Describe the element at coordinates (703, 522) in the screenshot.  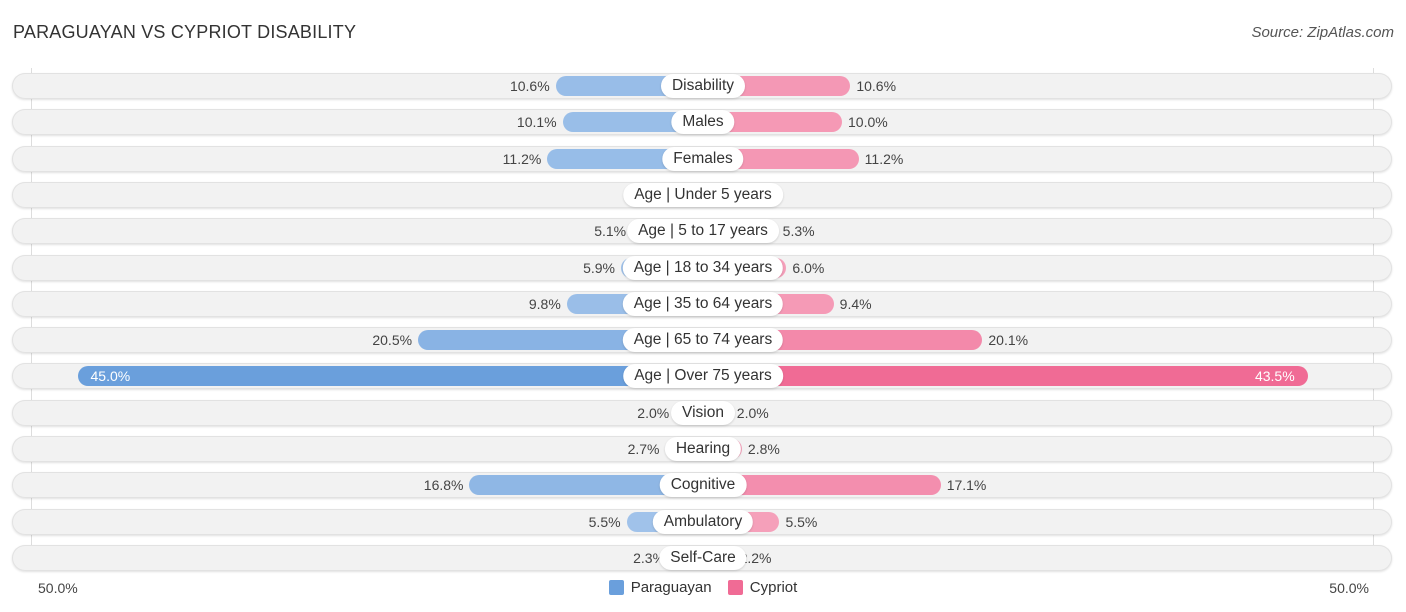
I see `category-label: Ambulatory` at that location.